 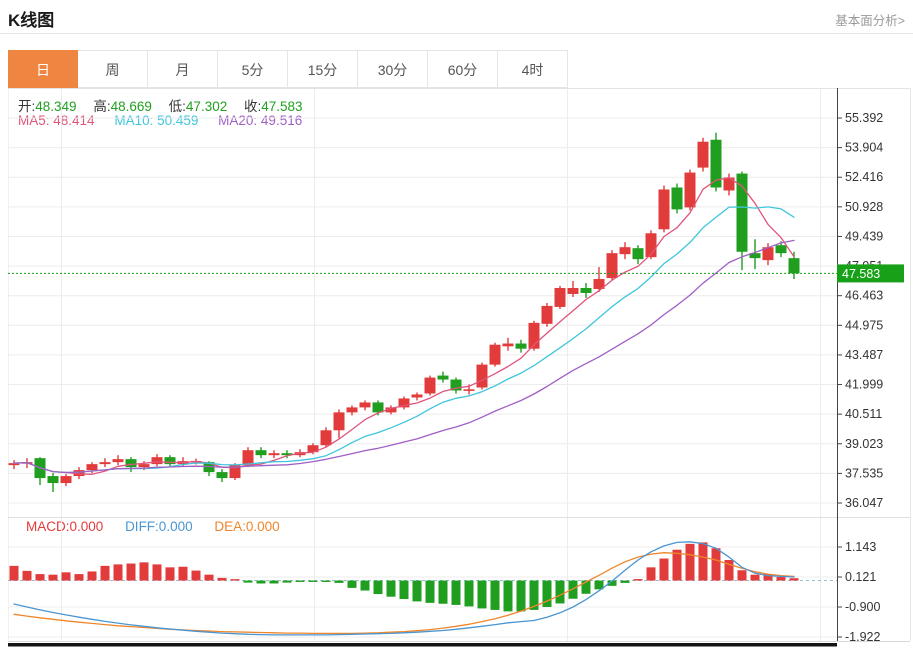 What do you see at coordinates (253, 69) in the screenshot?
I see `tab-5分: 5分` at bounding box center [253, 69].